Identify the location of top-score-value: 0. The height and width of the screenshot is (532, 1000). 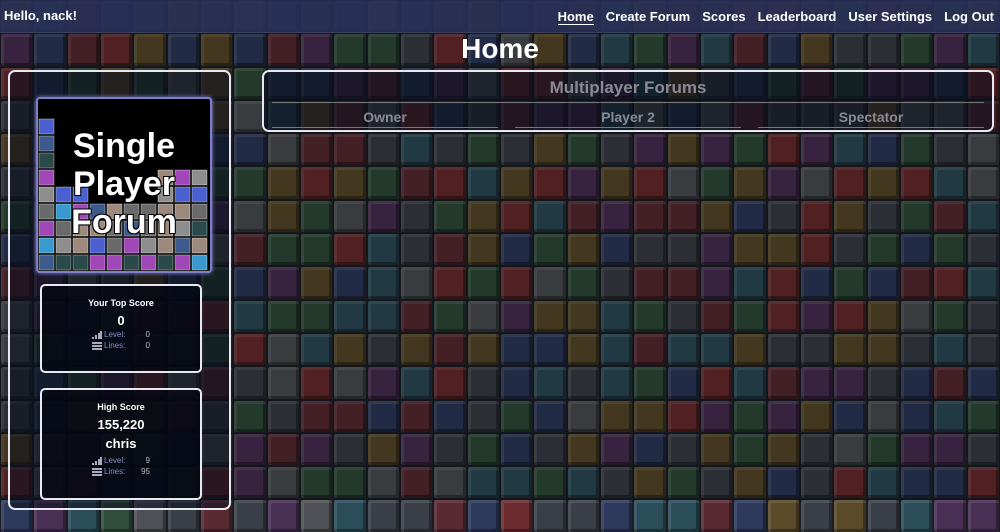
(121, 320).